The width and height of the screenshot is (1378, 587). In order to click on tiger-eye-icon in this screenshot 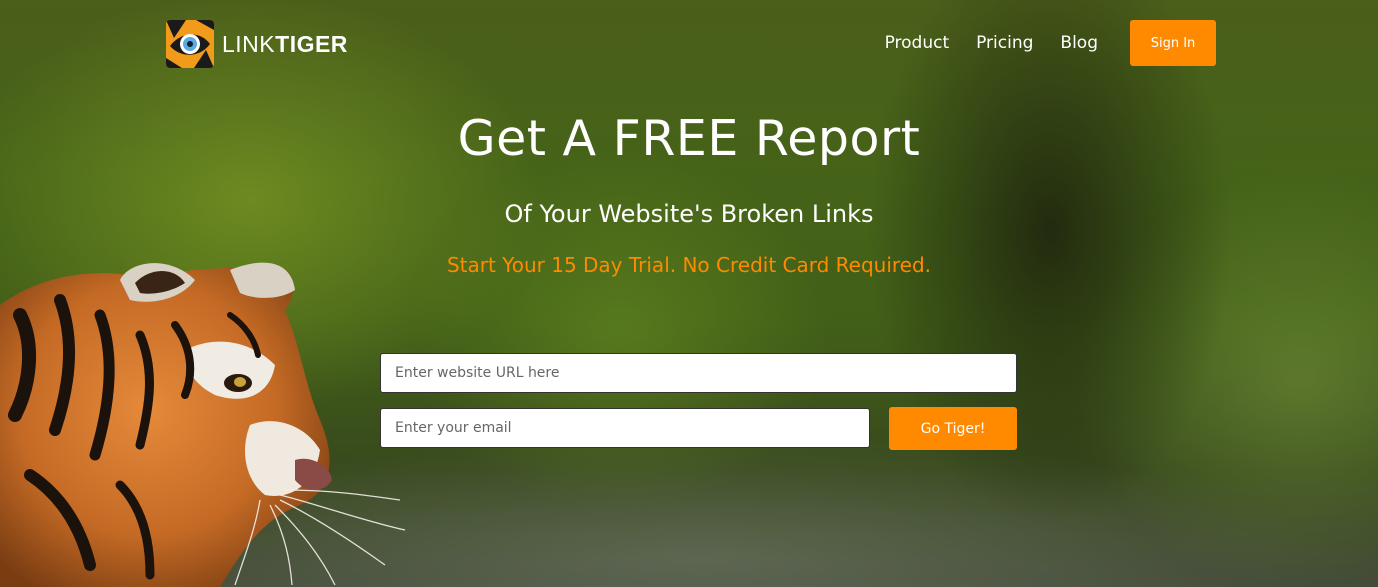, I will do `click(190, 44)`.